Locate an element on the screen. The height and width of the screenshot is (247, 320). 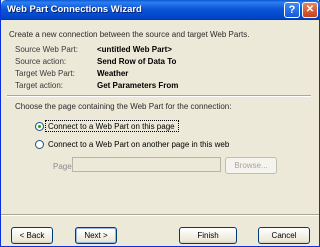
dialog-title: Web Part Connections Wizard is located at coordinates (74, 9).